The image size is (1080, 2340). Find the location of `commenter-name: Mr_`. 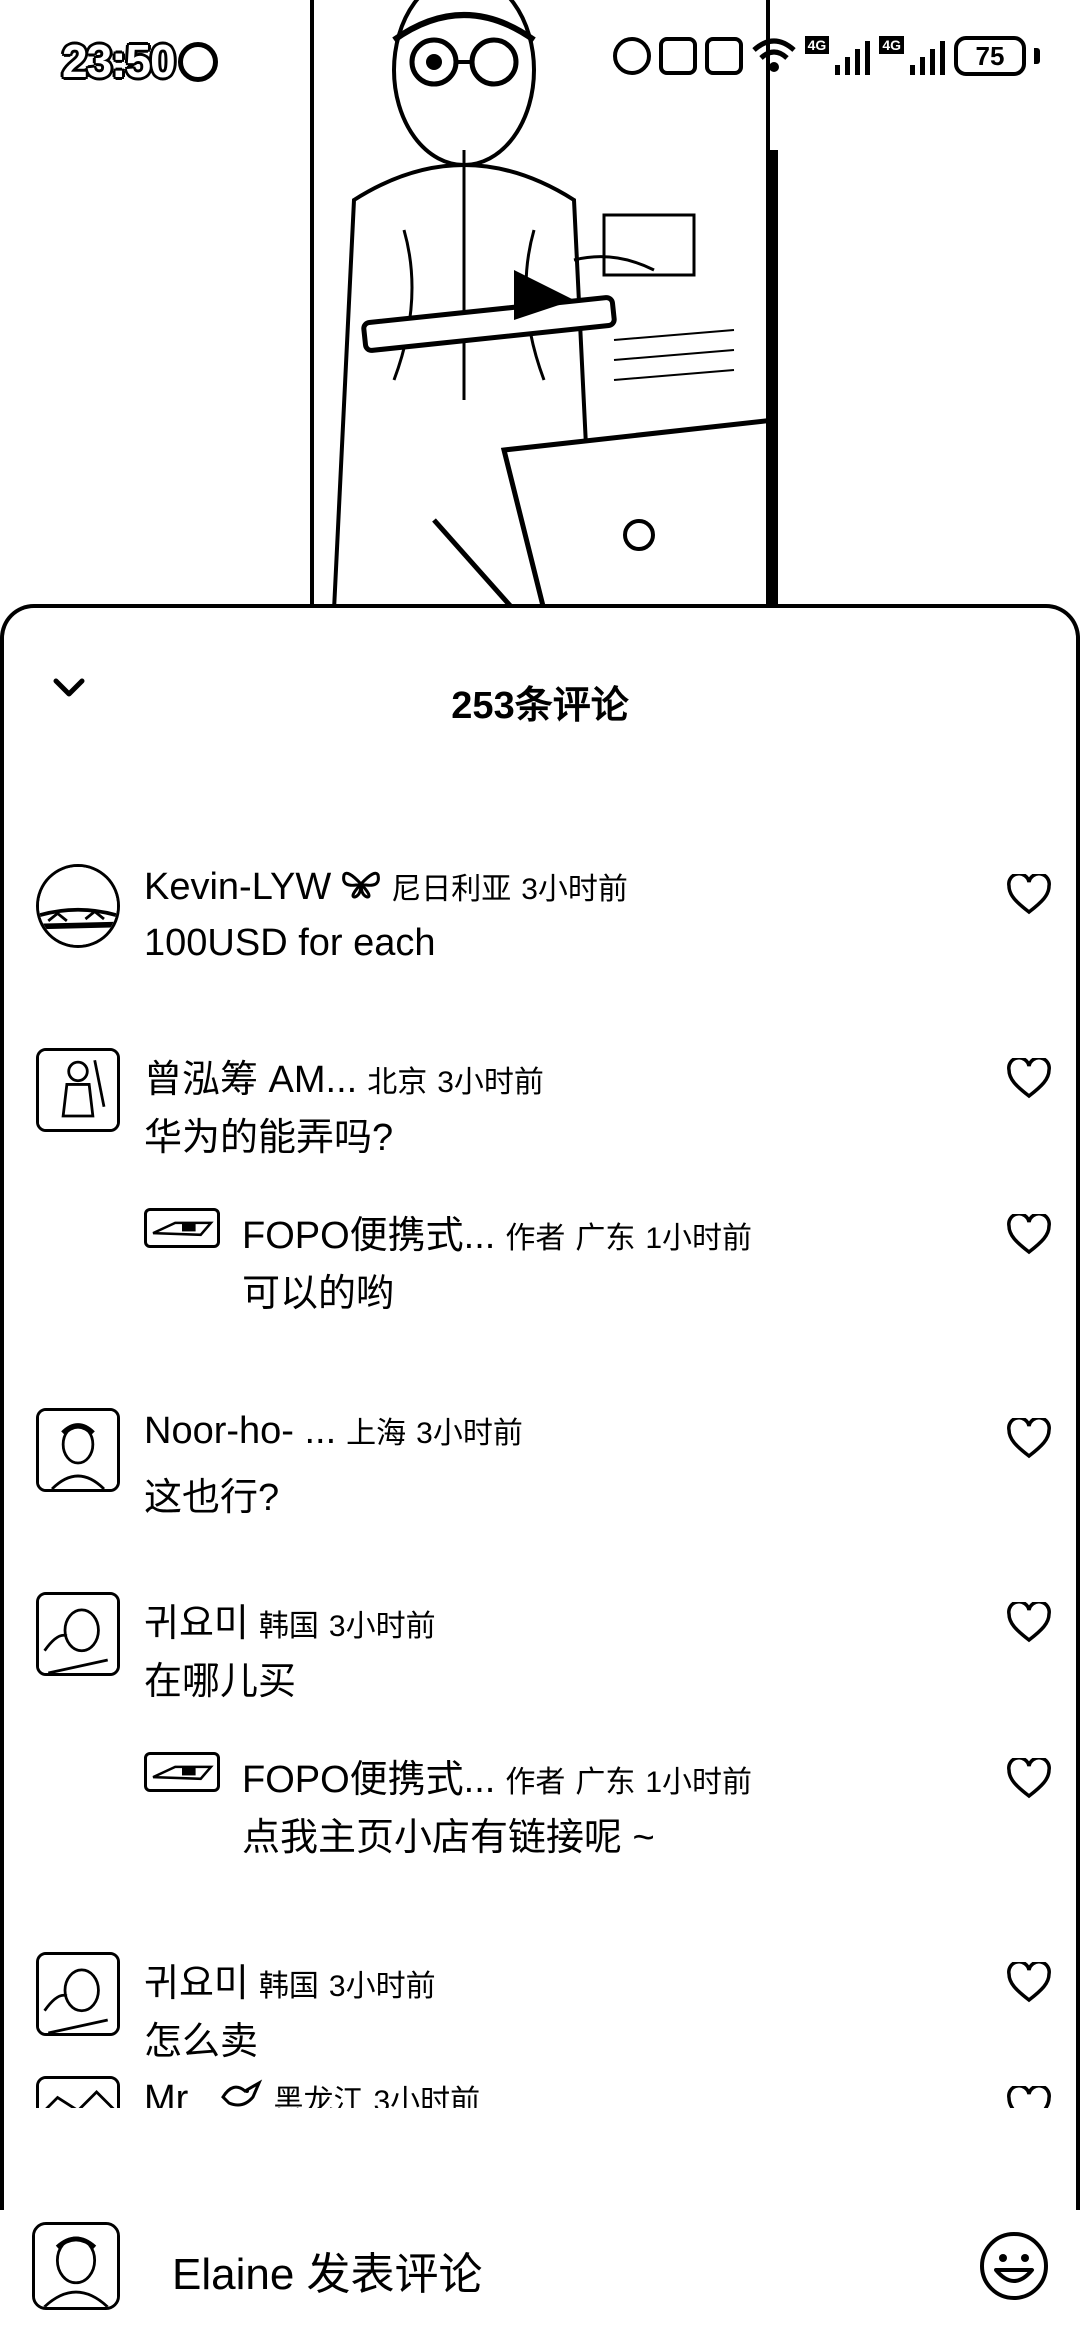

commenter-name: Mr_ is located at coordinates (176, 2093).